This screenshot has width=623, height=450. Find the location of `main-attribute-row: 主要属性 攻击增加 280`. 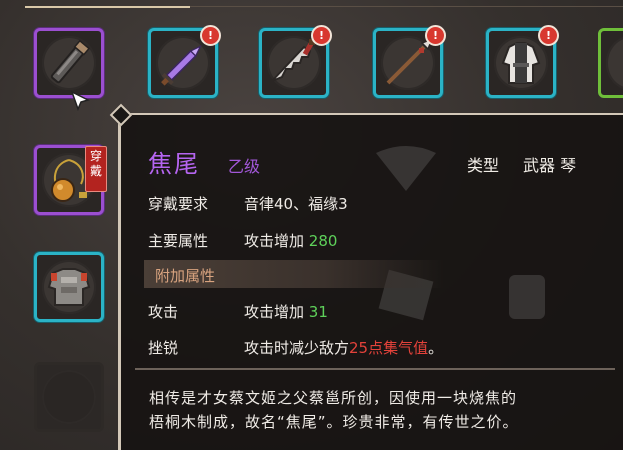

main-attribute-row: 主要属性 攻击增加 280 is located at coordinates (242, 240).